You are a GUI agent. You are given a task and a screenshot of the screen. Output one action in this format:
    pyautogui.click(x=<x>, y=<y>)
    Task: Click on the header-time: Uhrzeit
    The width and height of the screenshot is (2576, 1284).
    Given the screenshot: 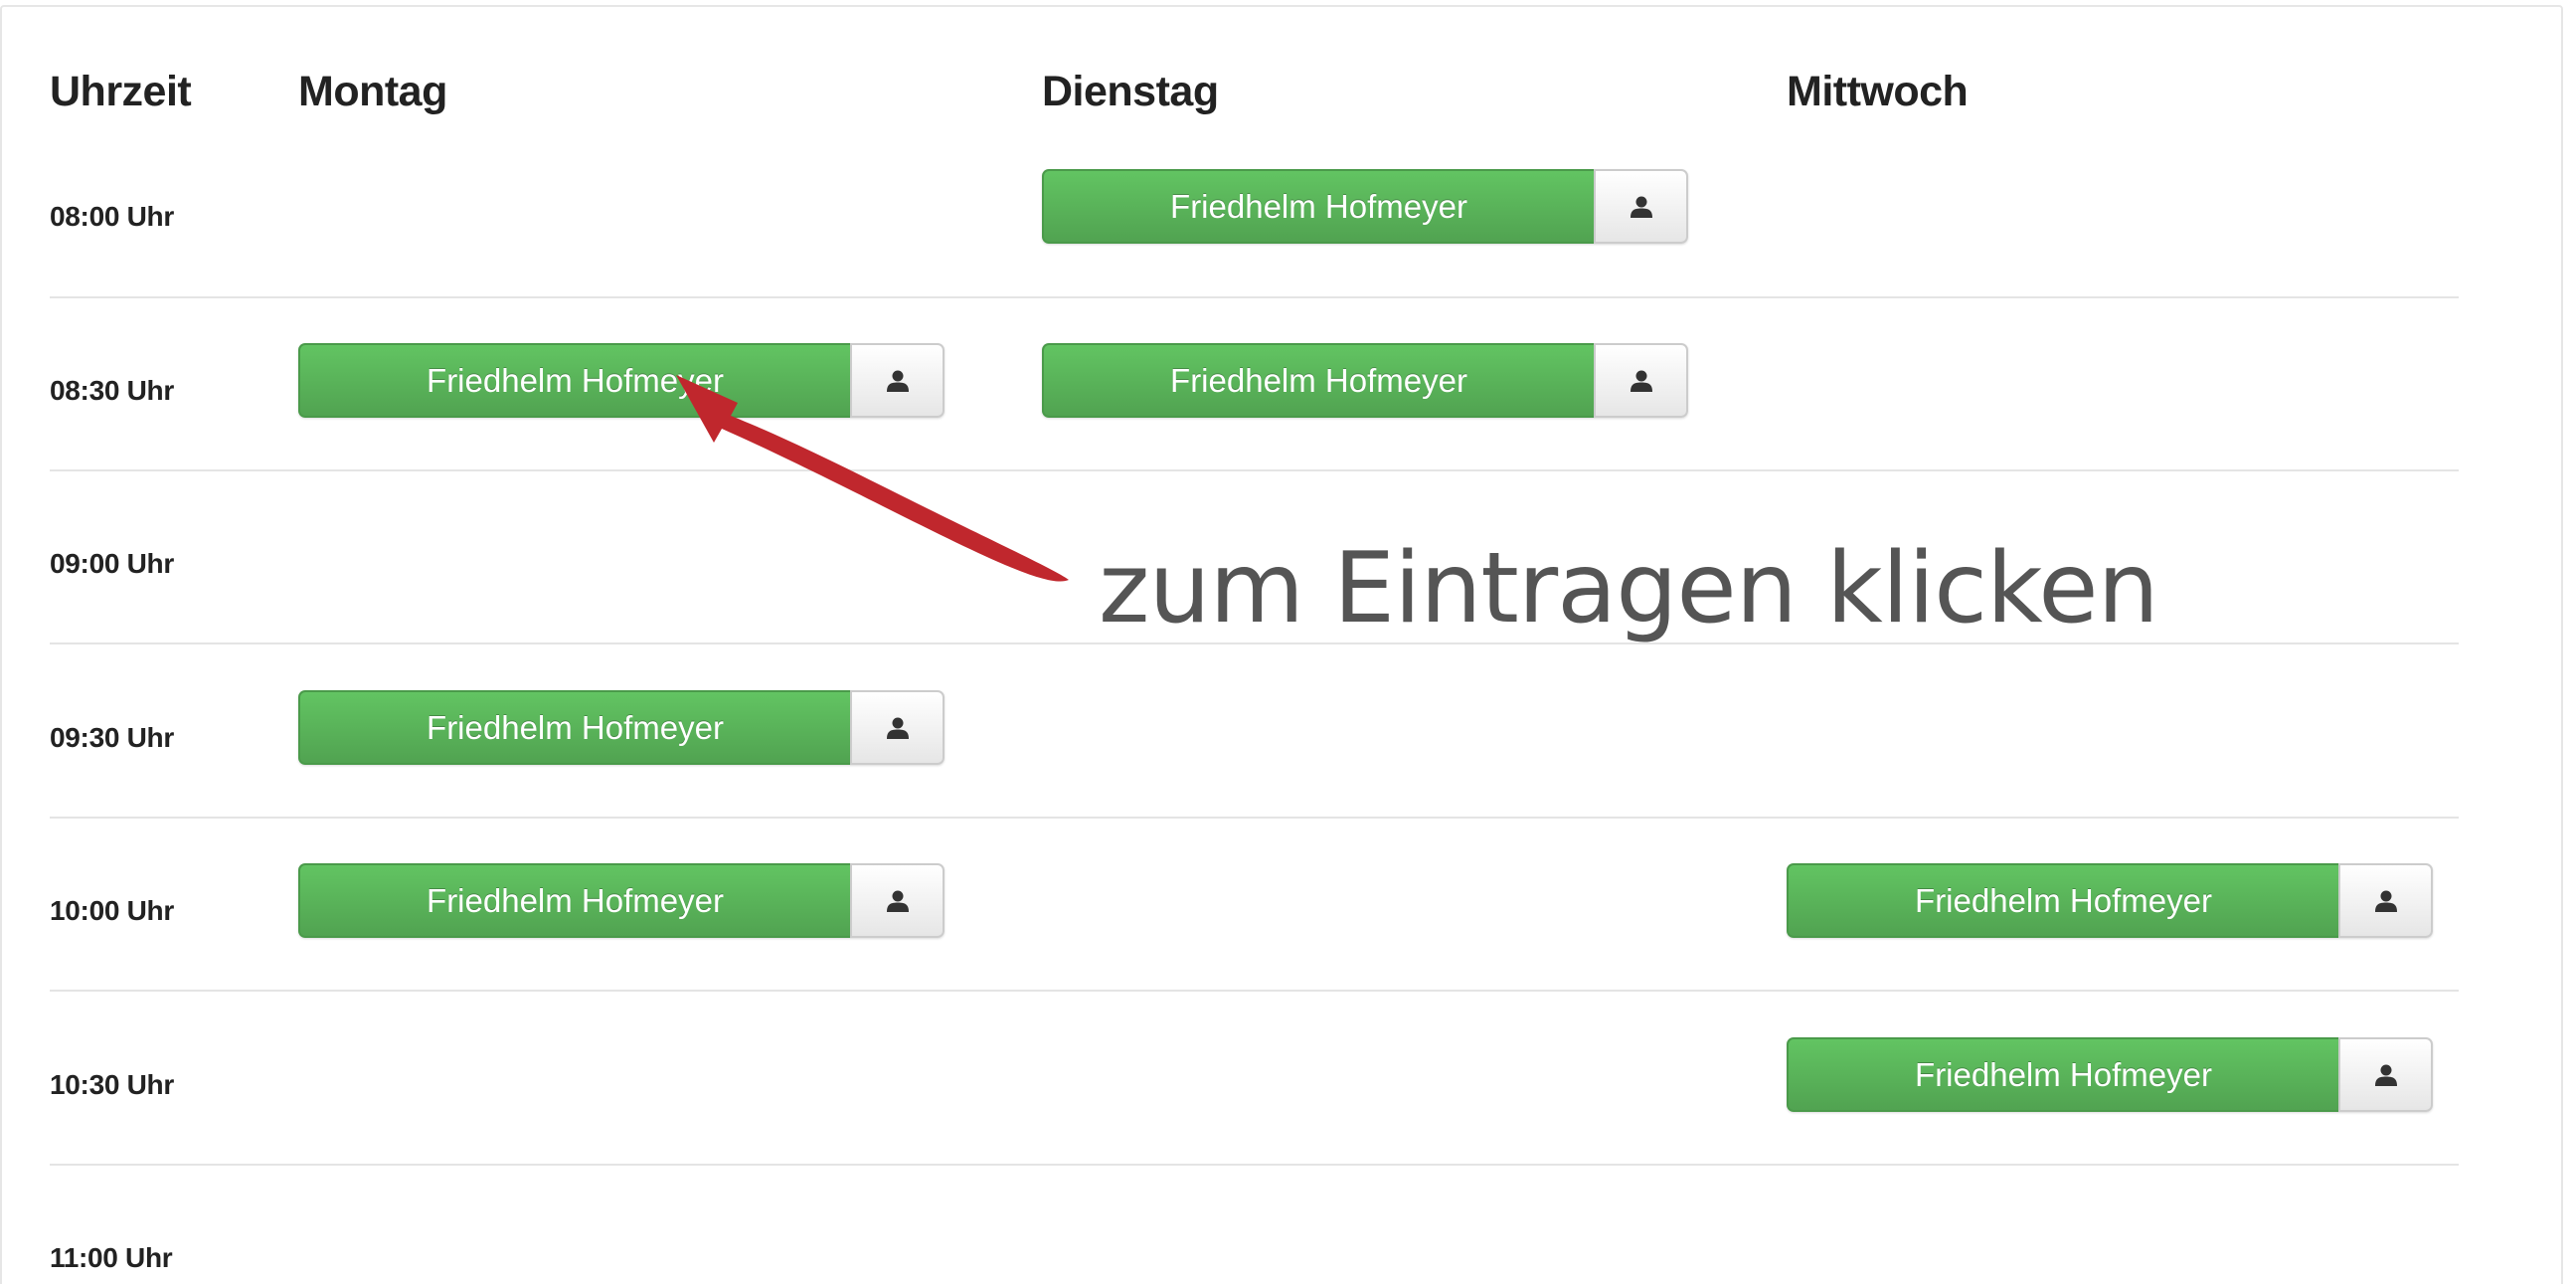 What is the action you would take?
    pyautogui.click(x=121, y=91)
    